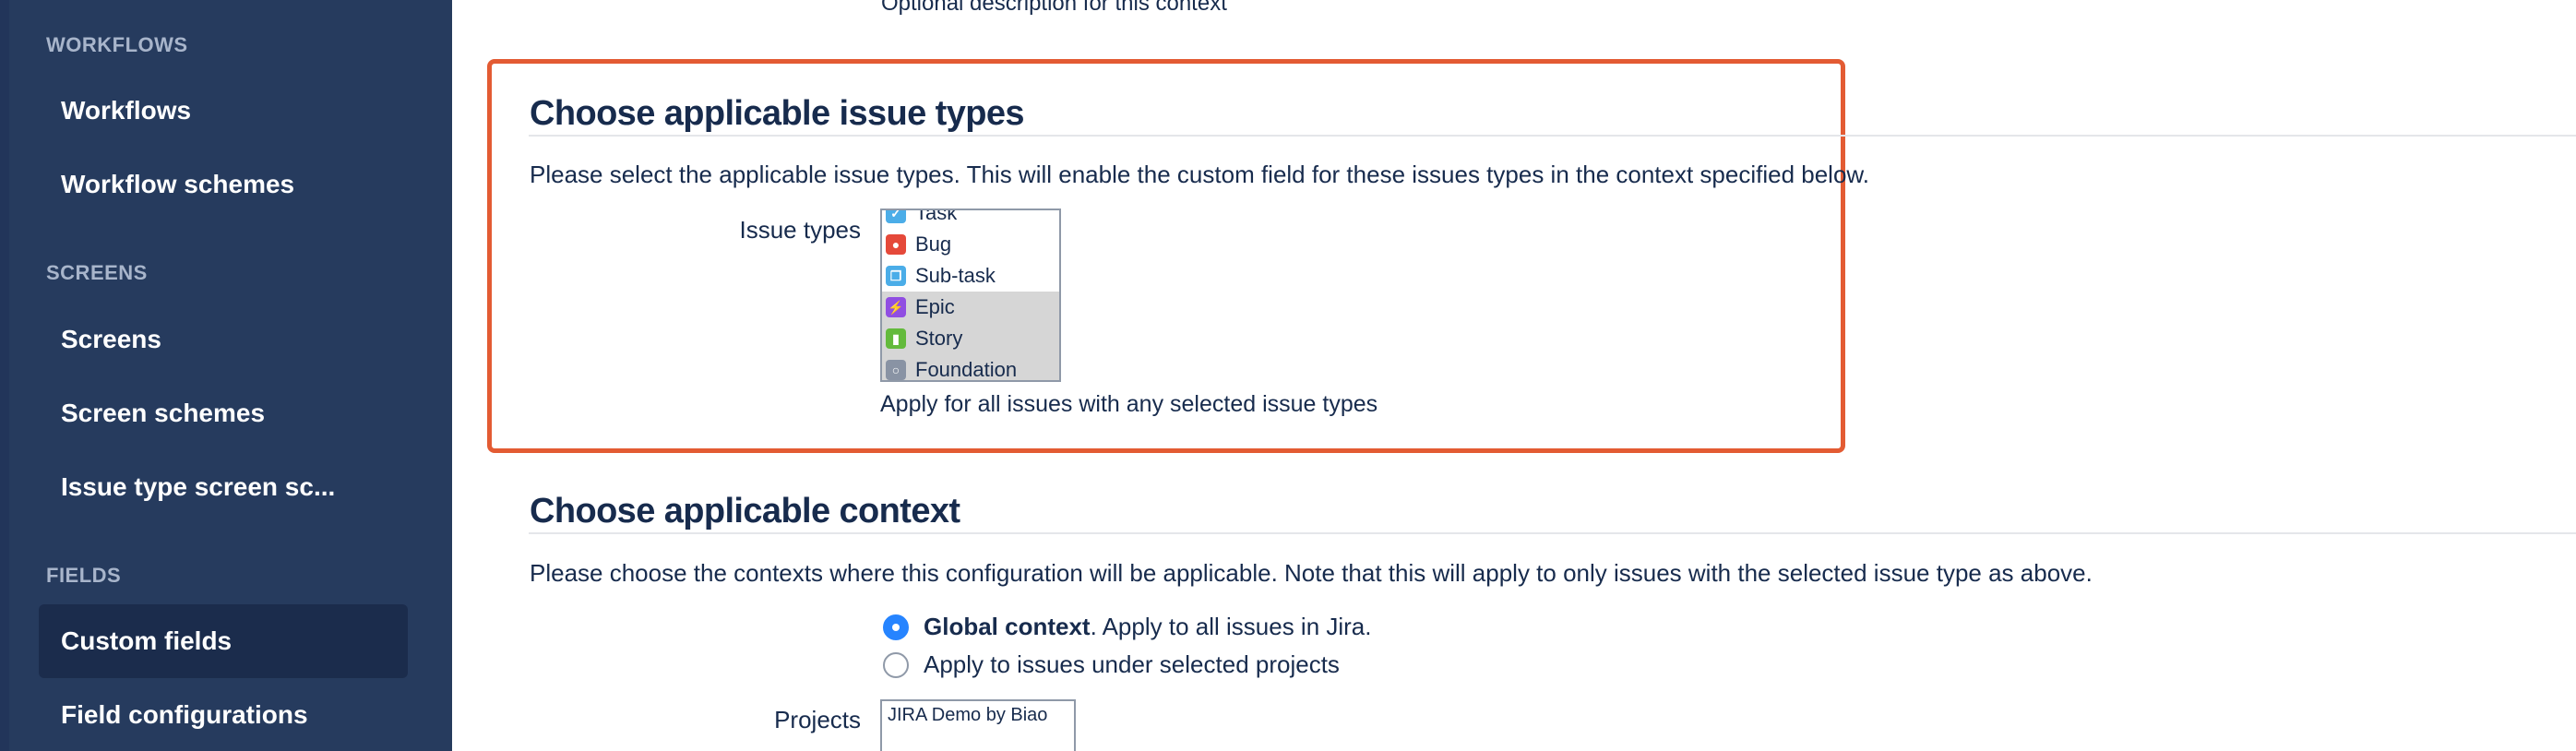 The height and width of the screenshot is (751, 2576). I want to click on issue-type-option-bug: ● Bug, so click(970, 244).